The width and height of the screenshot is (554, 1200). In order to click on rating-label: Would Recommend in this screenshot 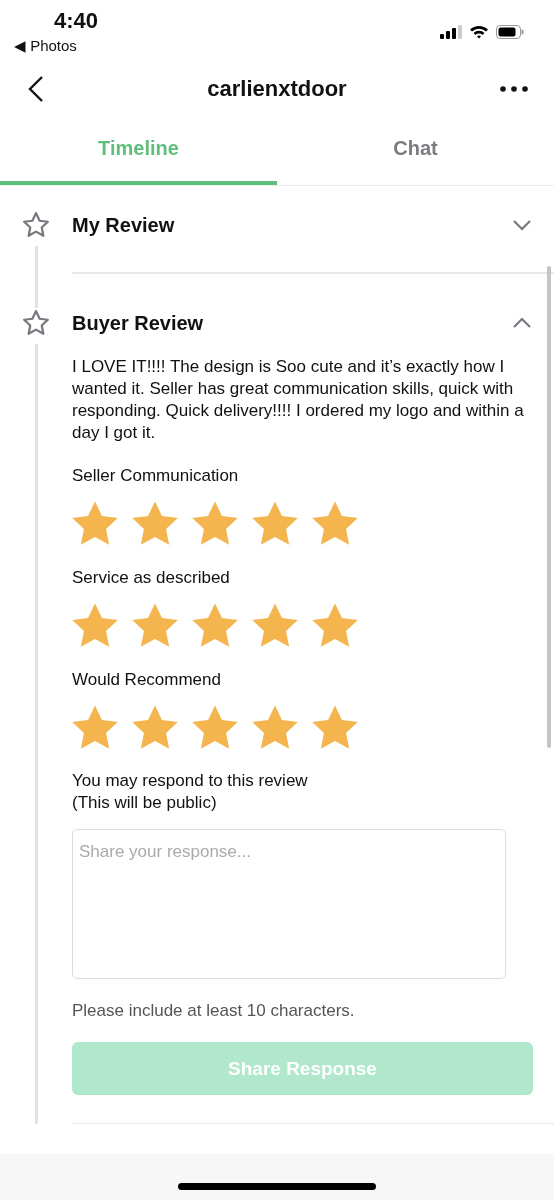, I will do `click(147, 680)`.